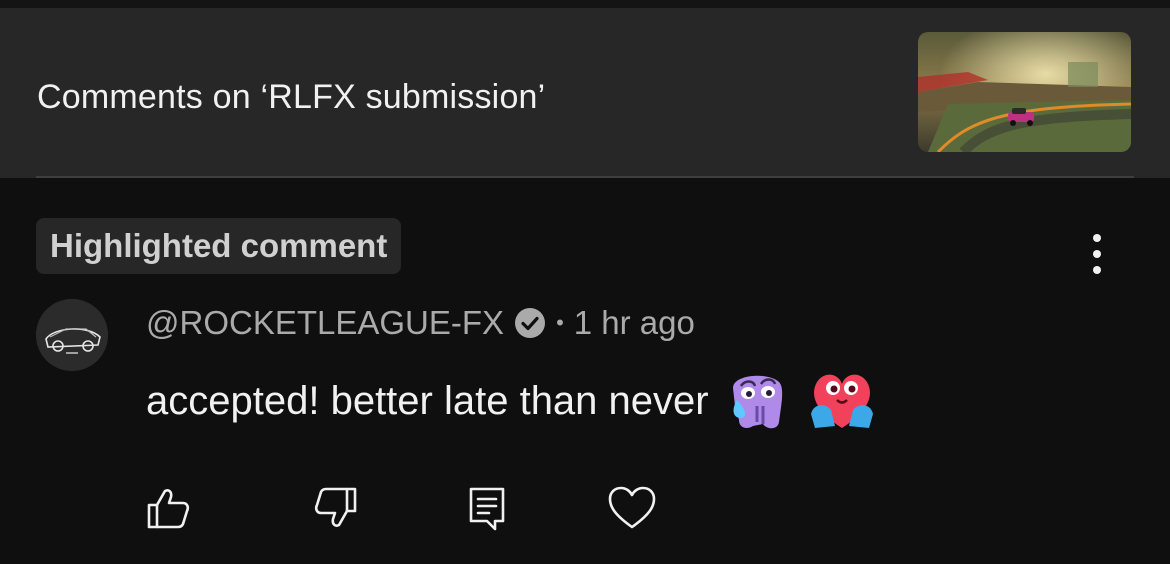 This screenshot has width=1170, height=564. I want to click on reply-icon, so click(487, 509).